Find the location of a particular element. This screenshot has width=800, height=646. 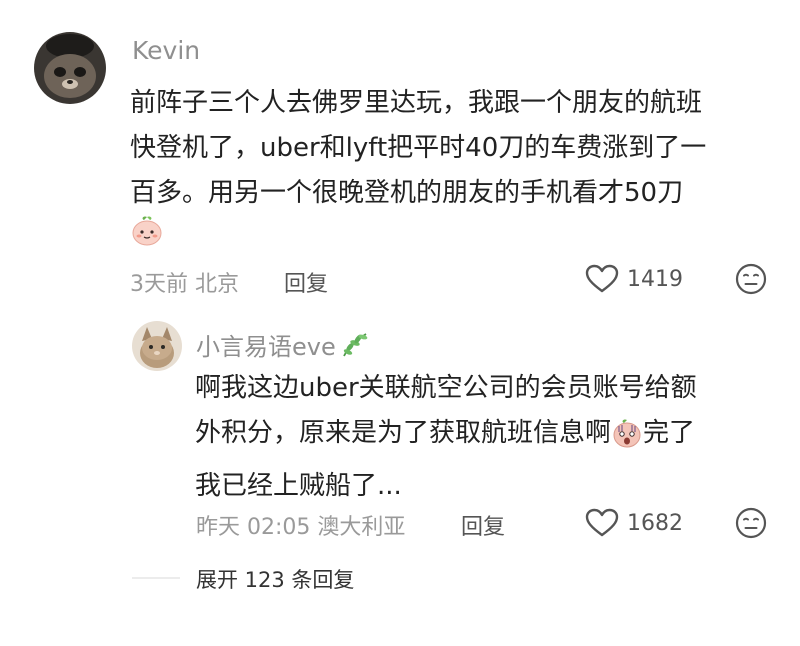

reply-author: 小言易语eve is located at coordinates (283, 344).